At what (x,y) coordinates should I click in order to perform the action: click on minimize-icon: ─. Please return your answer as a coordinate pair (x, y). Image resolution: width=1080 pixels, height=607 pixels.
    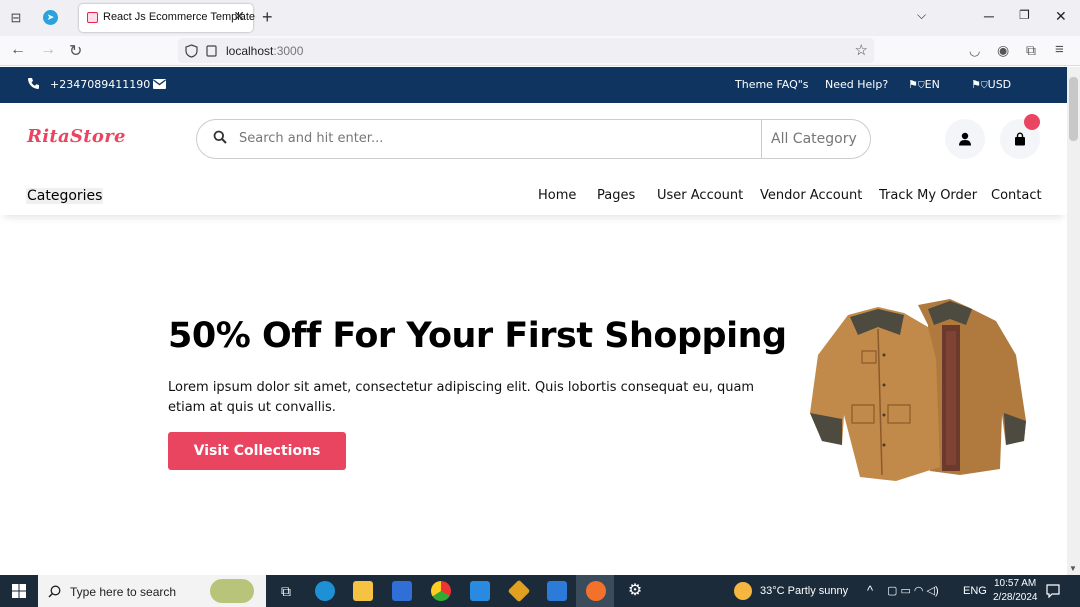
    Looking at the image, I should click on (989, 16).